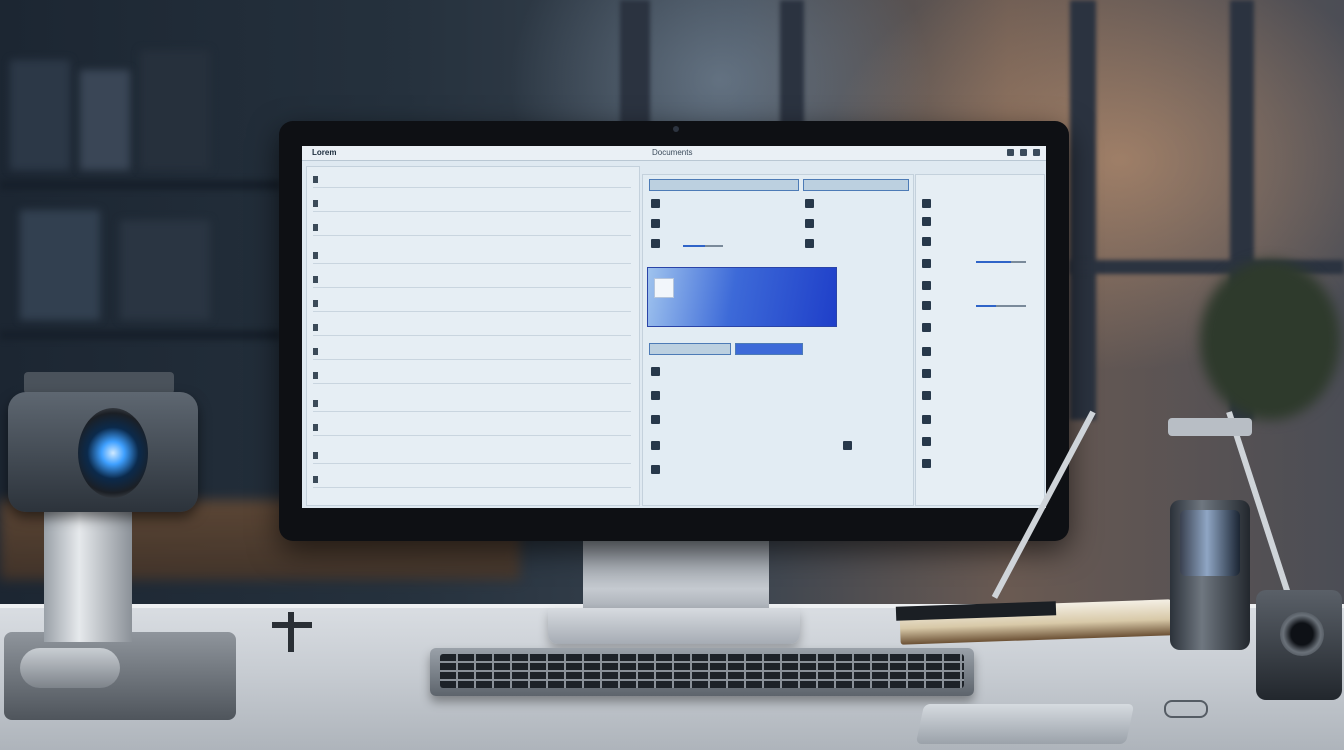 The image size is (1344, 750). Describe the element at coordinates (1186, 709) in the screenshot. I see `paper-clip` at that location.